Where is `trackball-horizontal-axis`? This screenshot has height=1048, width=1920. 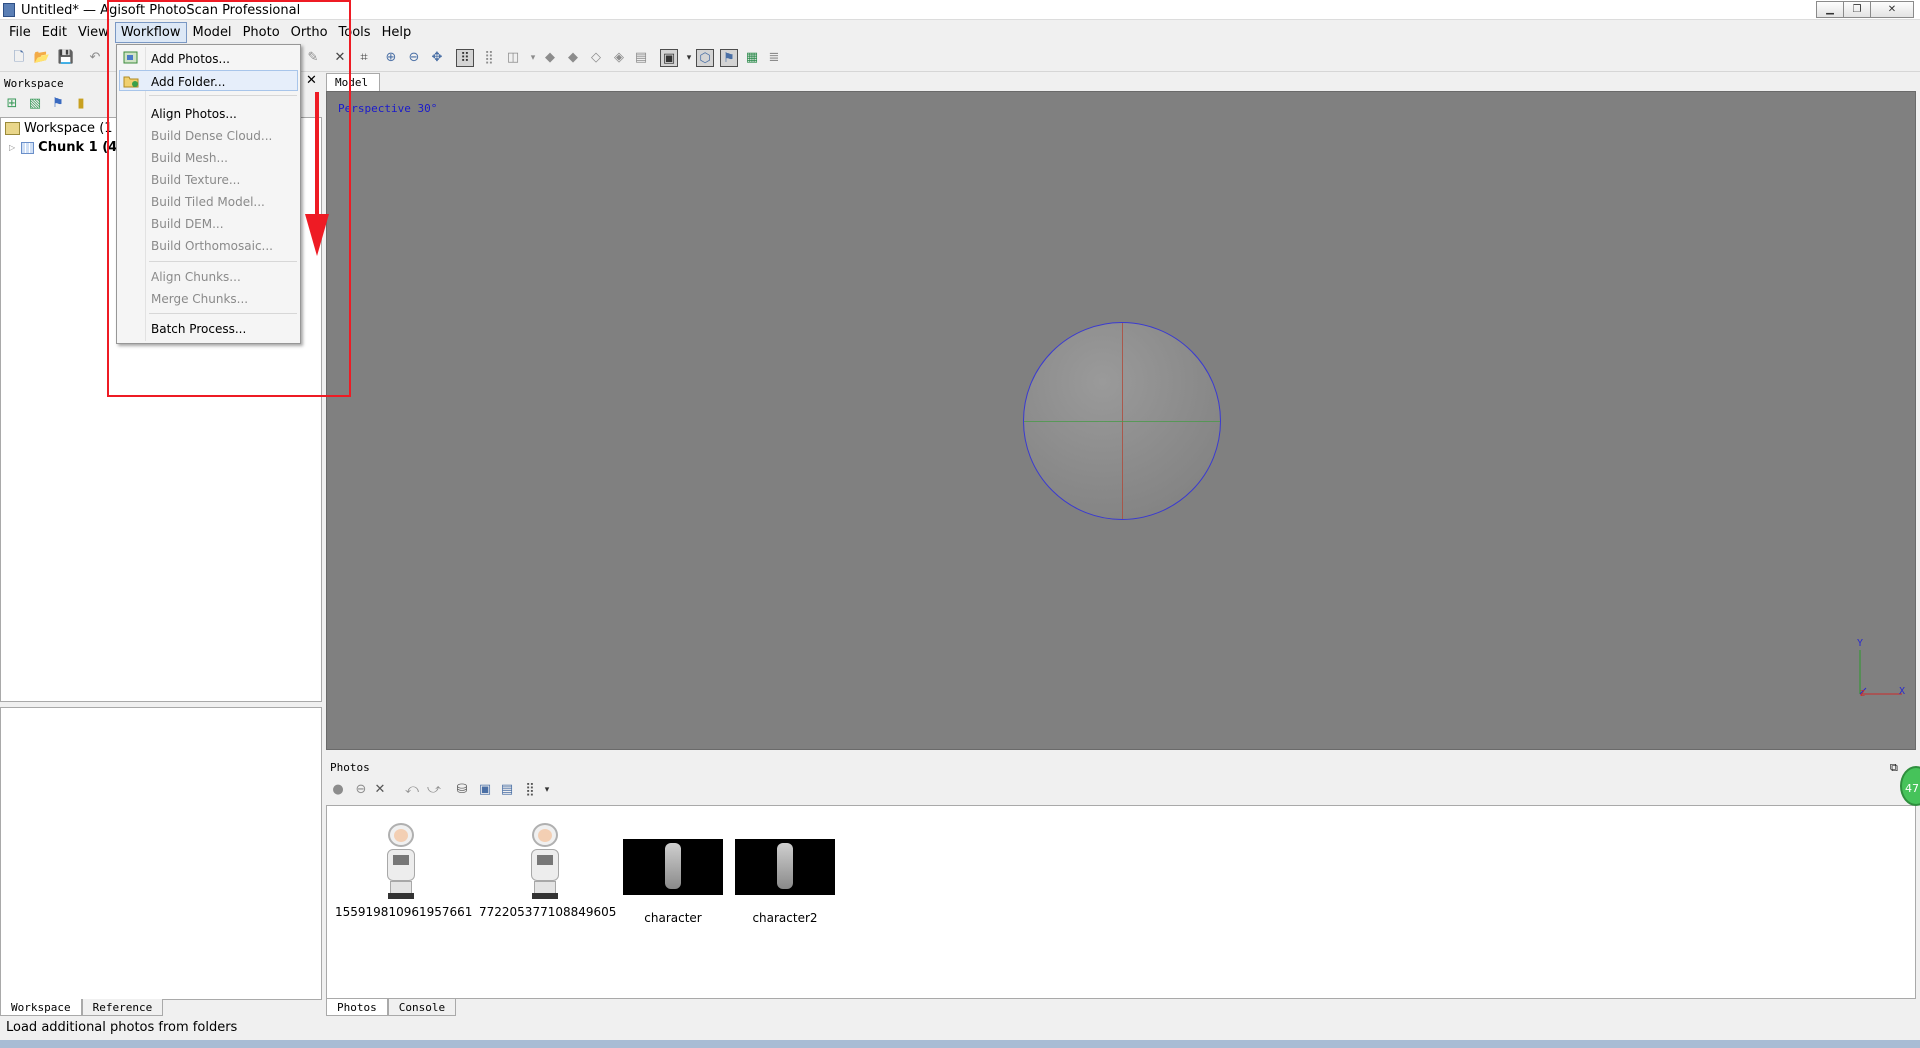
trackball-horizontal-axis is located at coordinates (1122, 421).